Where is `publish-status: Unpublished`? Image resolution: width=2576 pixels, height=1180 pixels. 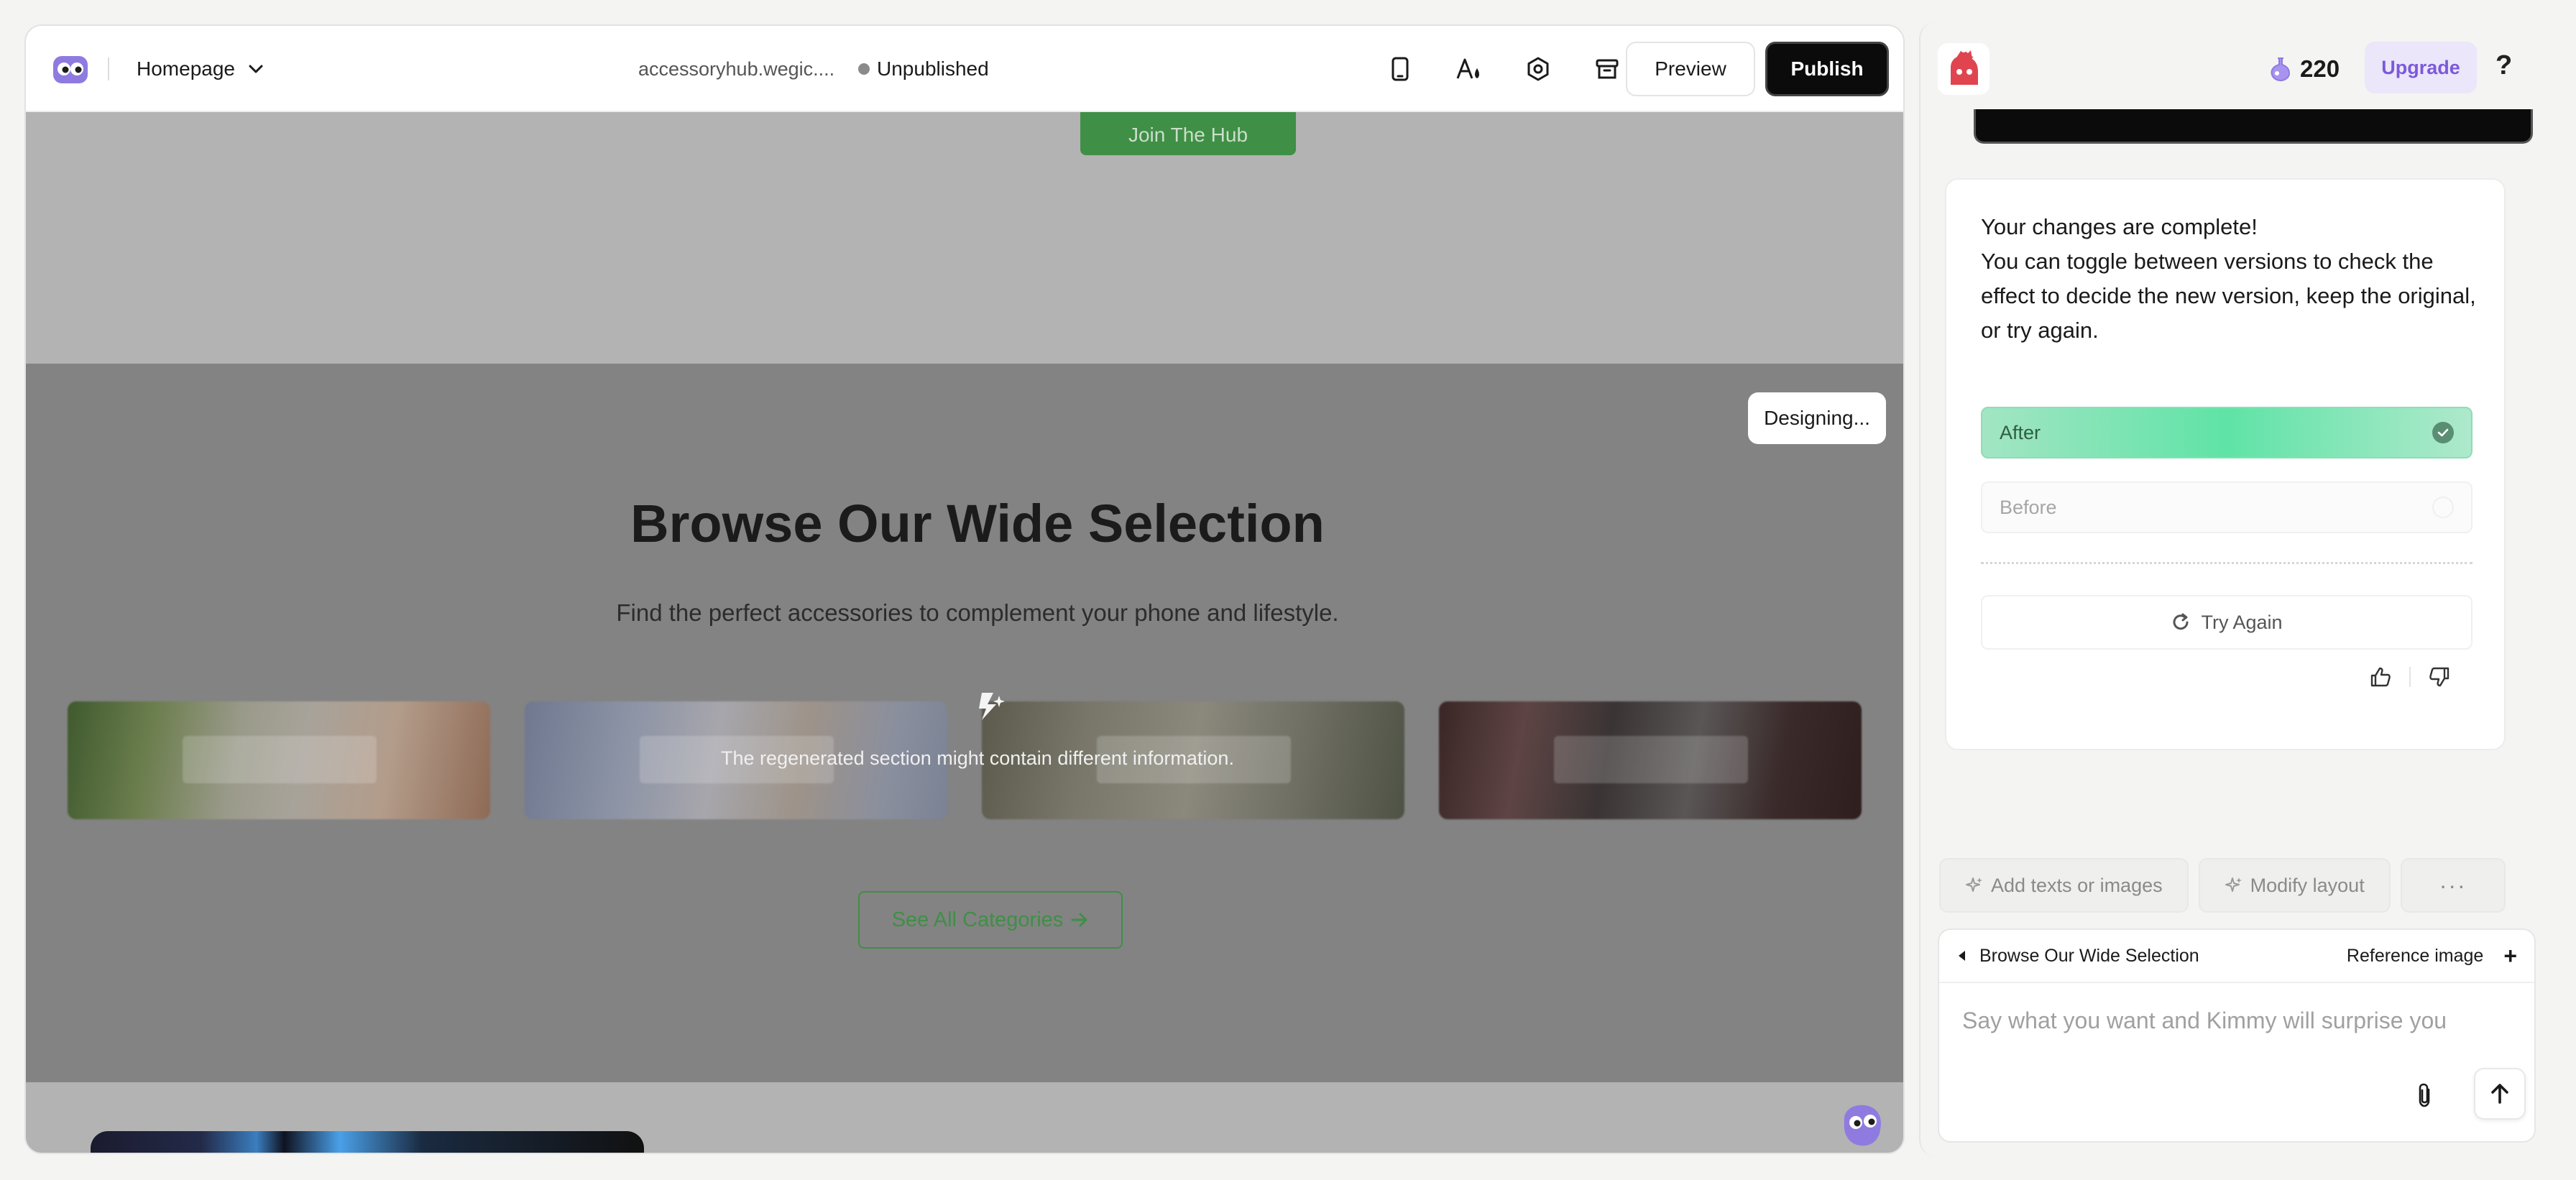 publish-status: Unpublished is located at coordinates (923, 69).